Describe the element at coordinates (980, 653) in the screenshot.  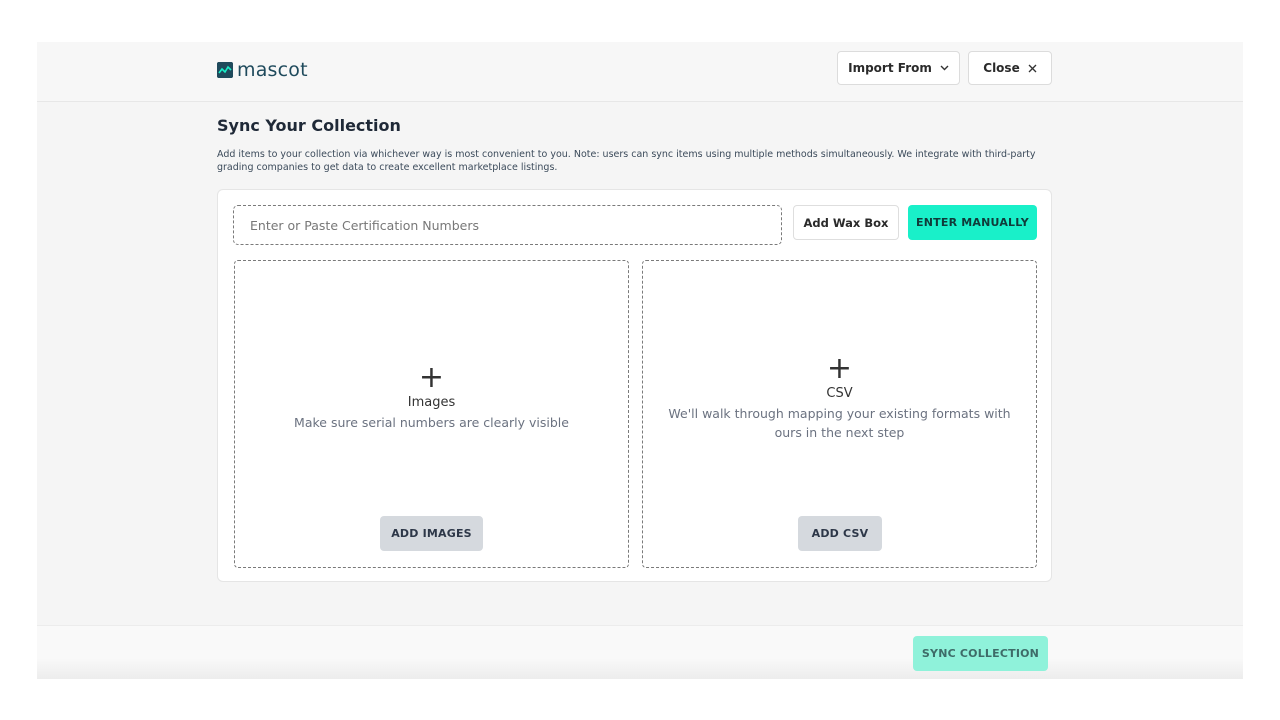
I see `sync-collection-button: SYNC COLLECTION` at that location.